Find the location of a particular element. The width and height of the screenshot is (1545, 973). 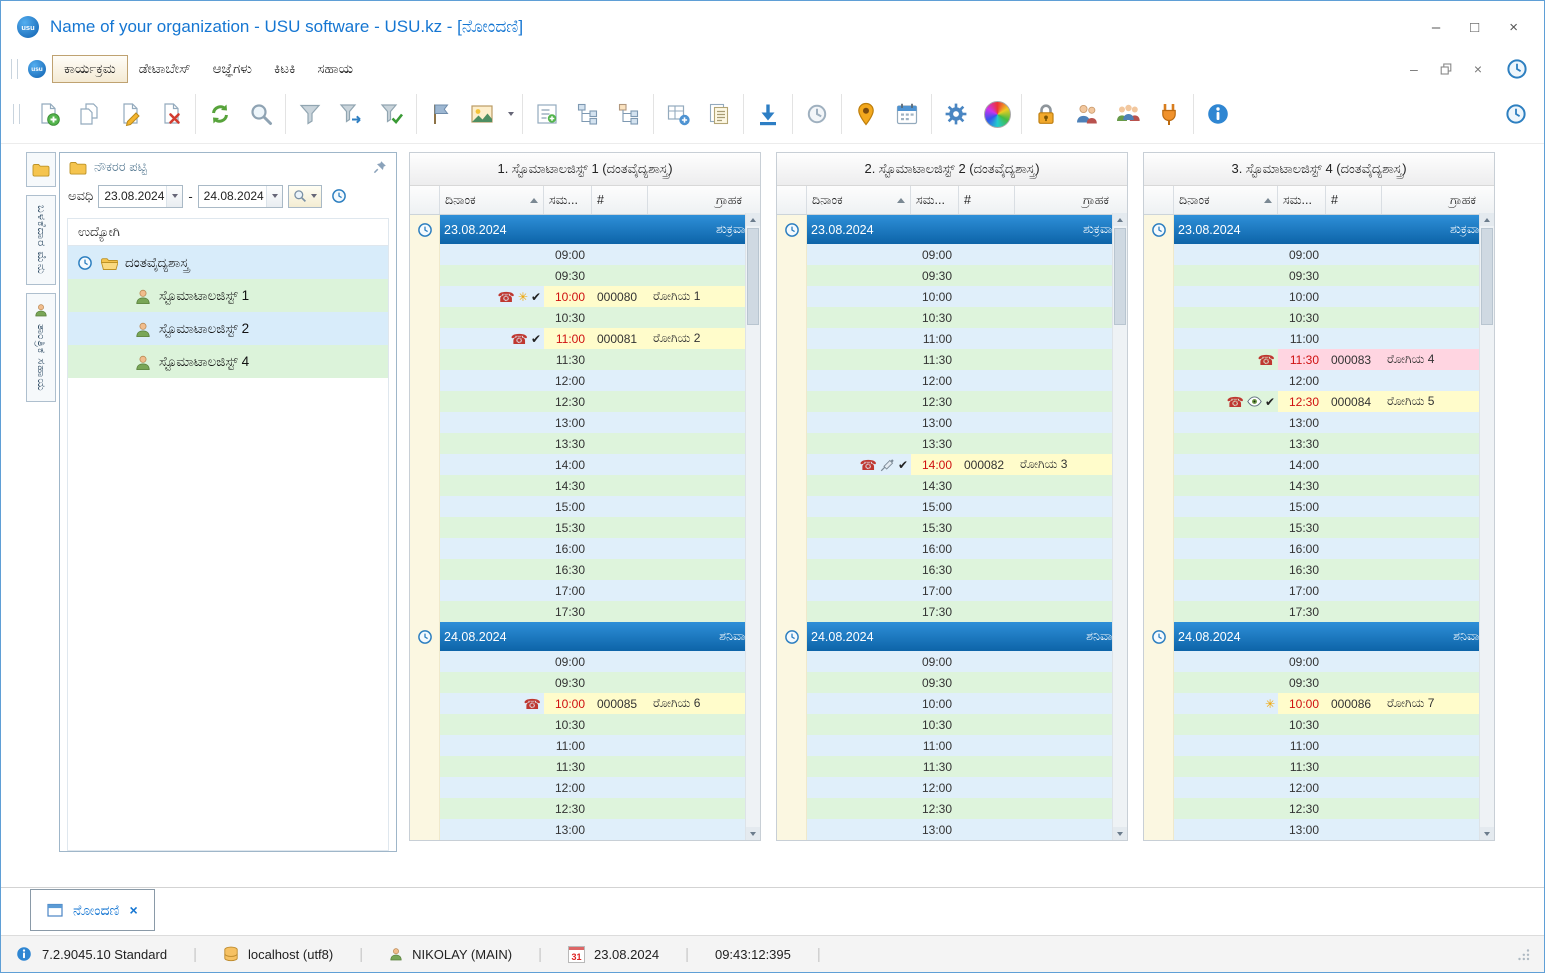

form-view-button is located at coordinates (547, 114).